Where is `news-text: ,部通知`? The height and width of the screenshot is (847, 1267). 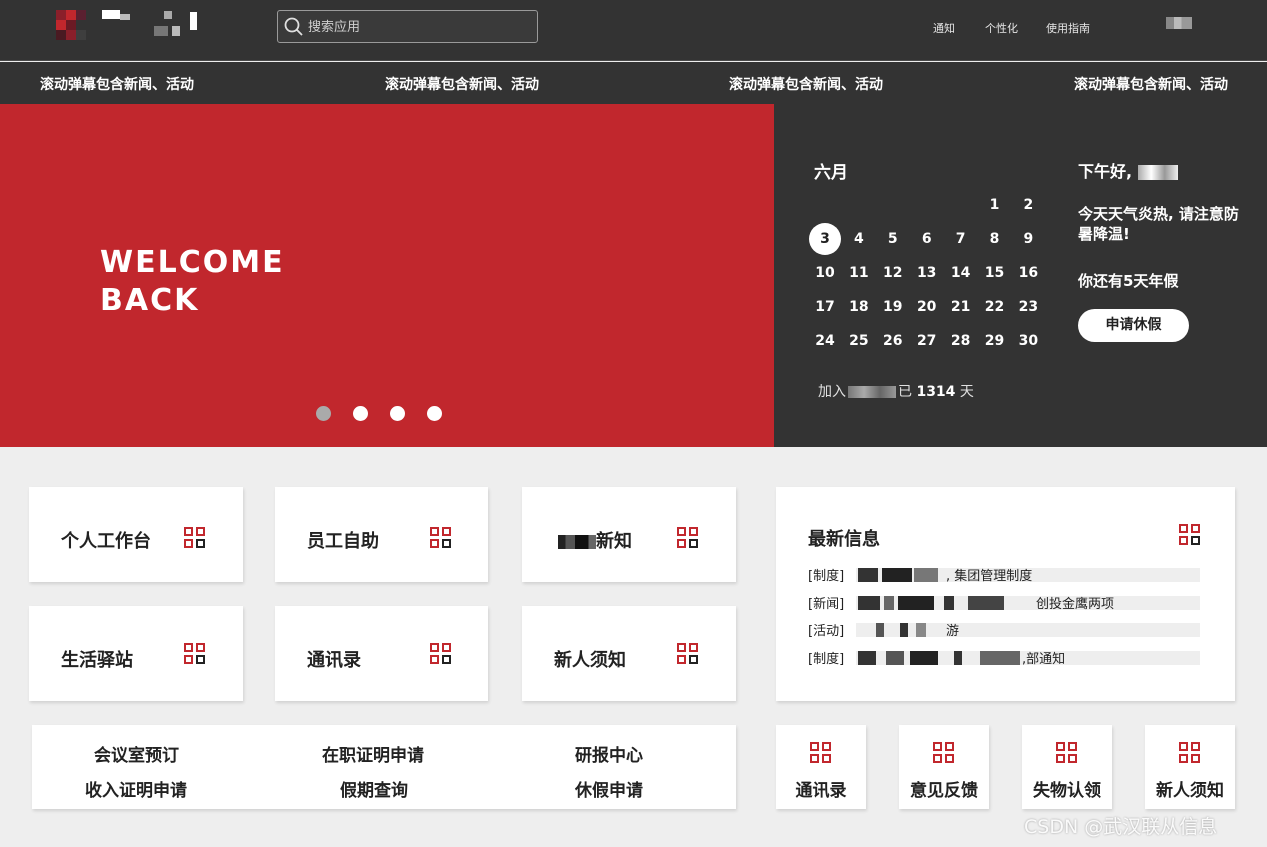
news-text: ,部通知 is located at coordinates (1044, 659).